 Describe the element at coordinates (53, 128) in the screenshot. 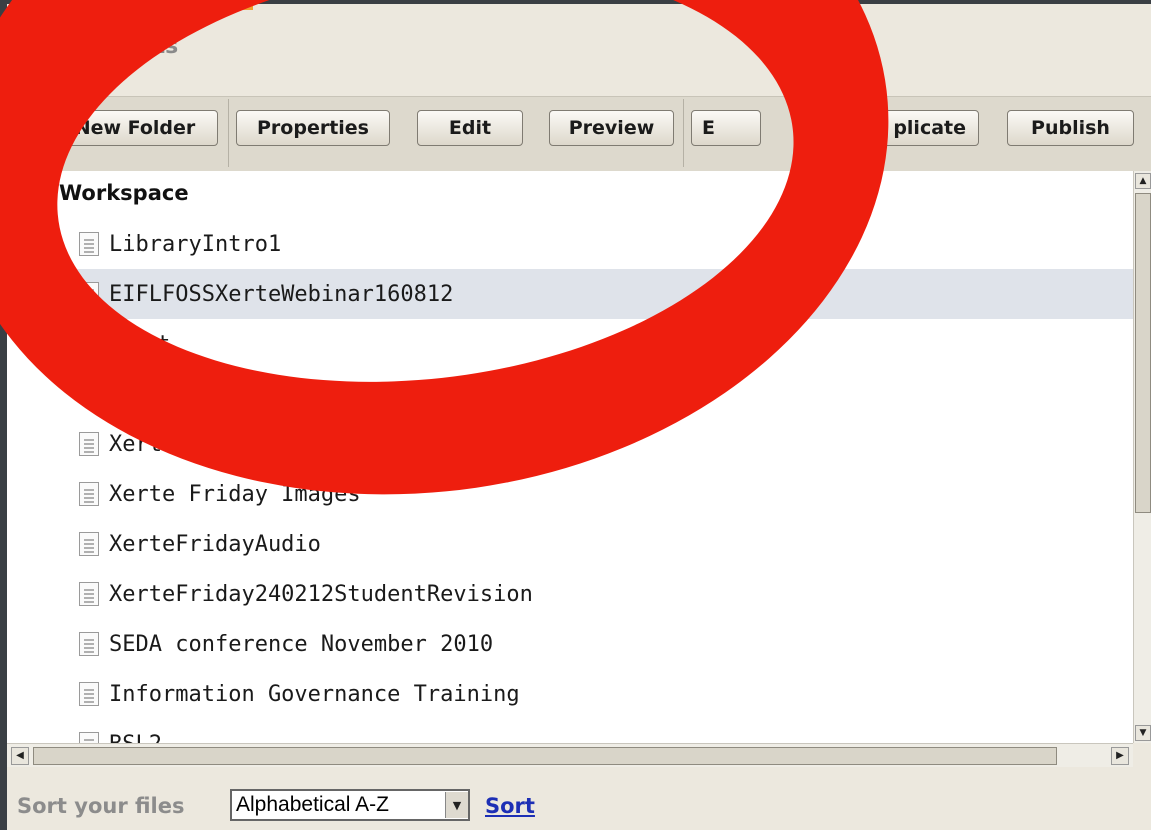

I see `folder-icon` at that location.